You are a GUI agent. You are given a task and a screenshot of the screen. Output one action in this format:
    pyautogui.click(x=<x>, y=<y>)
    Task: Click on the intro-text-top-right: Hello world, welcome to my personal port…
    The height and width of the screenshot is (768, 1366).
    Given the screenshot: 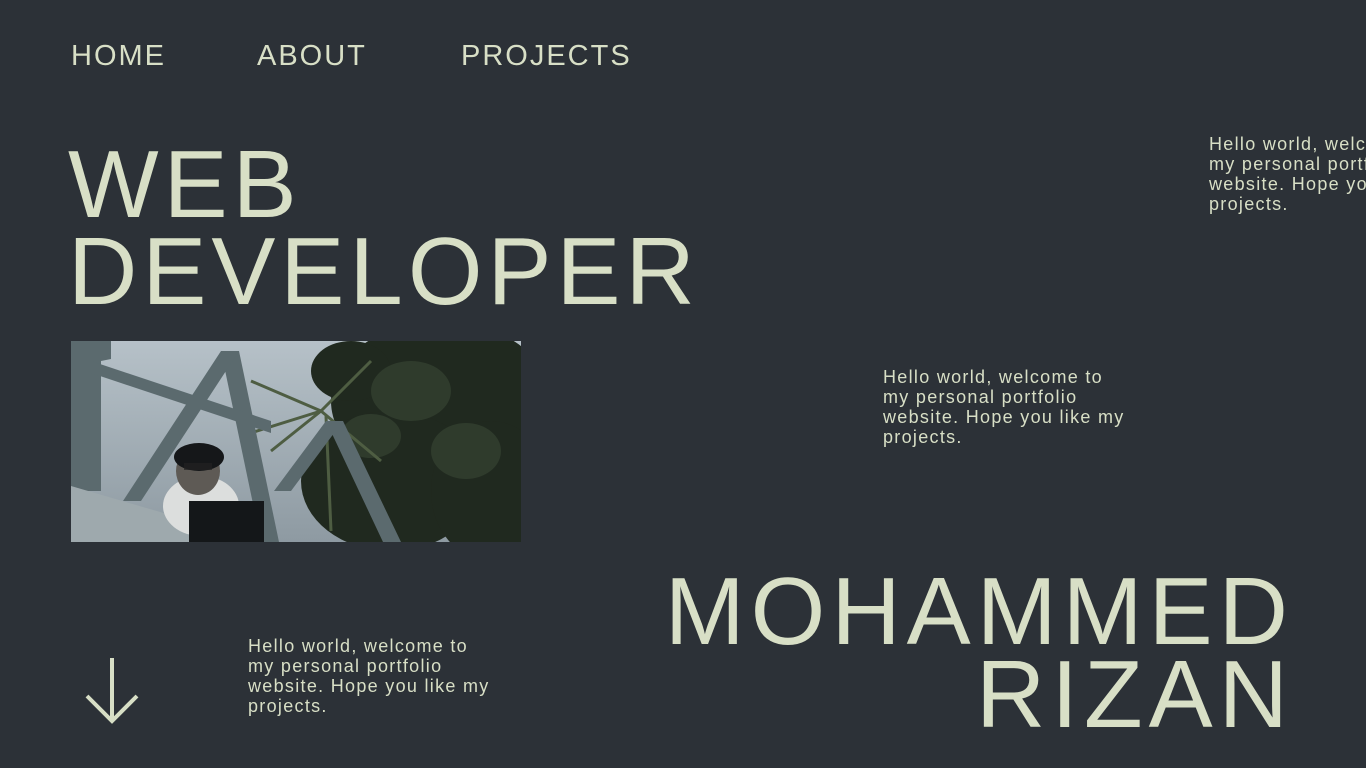 What is the action you would take?
    pyautogui.click(x=1287, y=174)
    